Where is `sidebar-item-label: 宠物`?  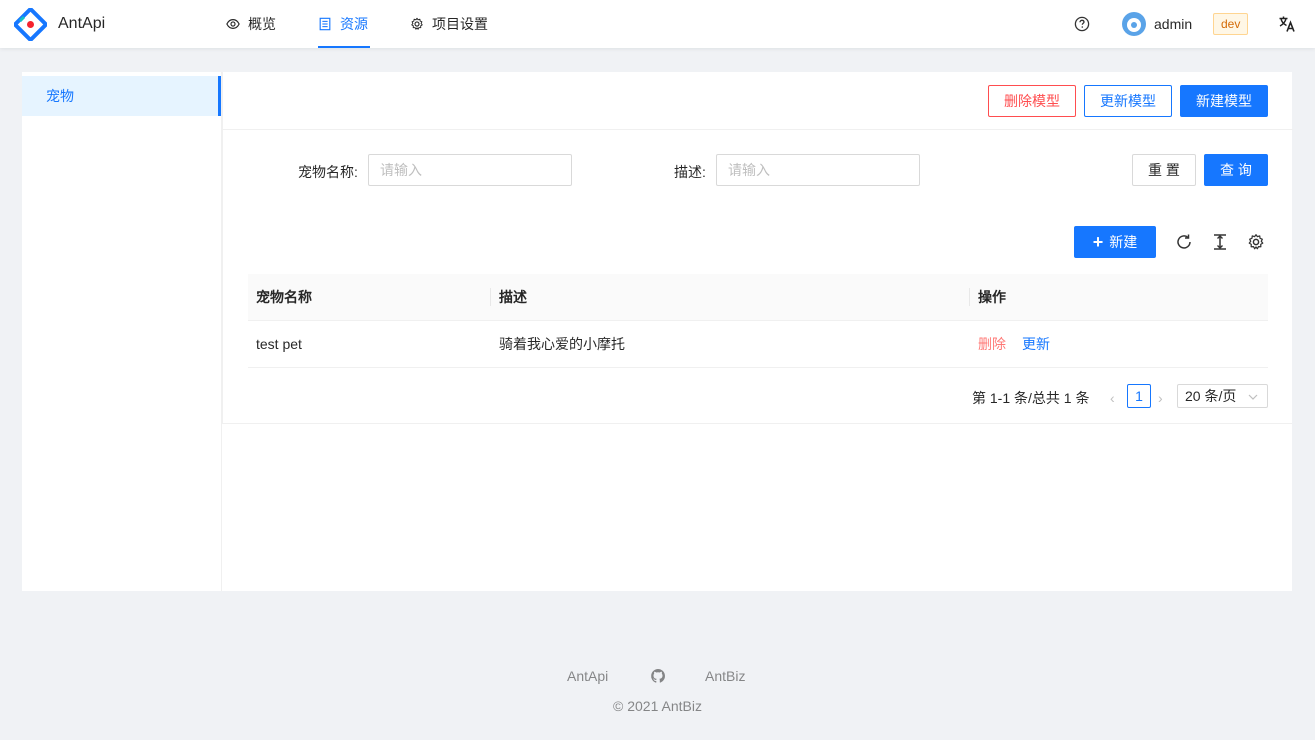
sidebar-item-label: 宠物 is located at coordinates (60, 96).